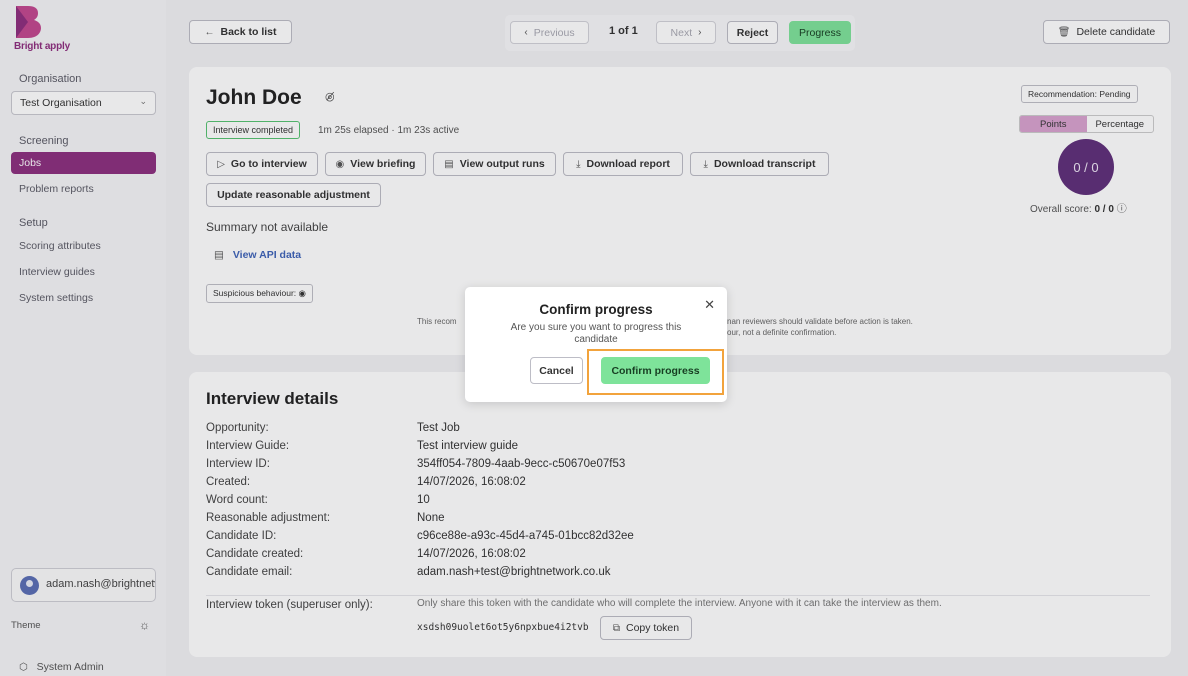 The width and height of the screenshot is (1188, 676). What do you see at coordinates (556, 370) in the screenshot?
I see `cancel-button: Cancel` at bounding box center [556, 370].